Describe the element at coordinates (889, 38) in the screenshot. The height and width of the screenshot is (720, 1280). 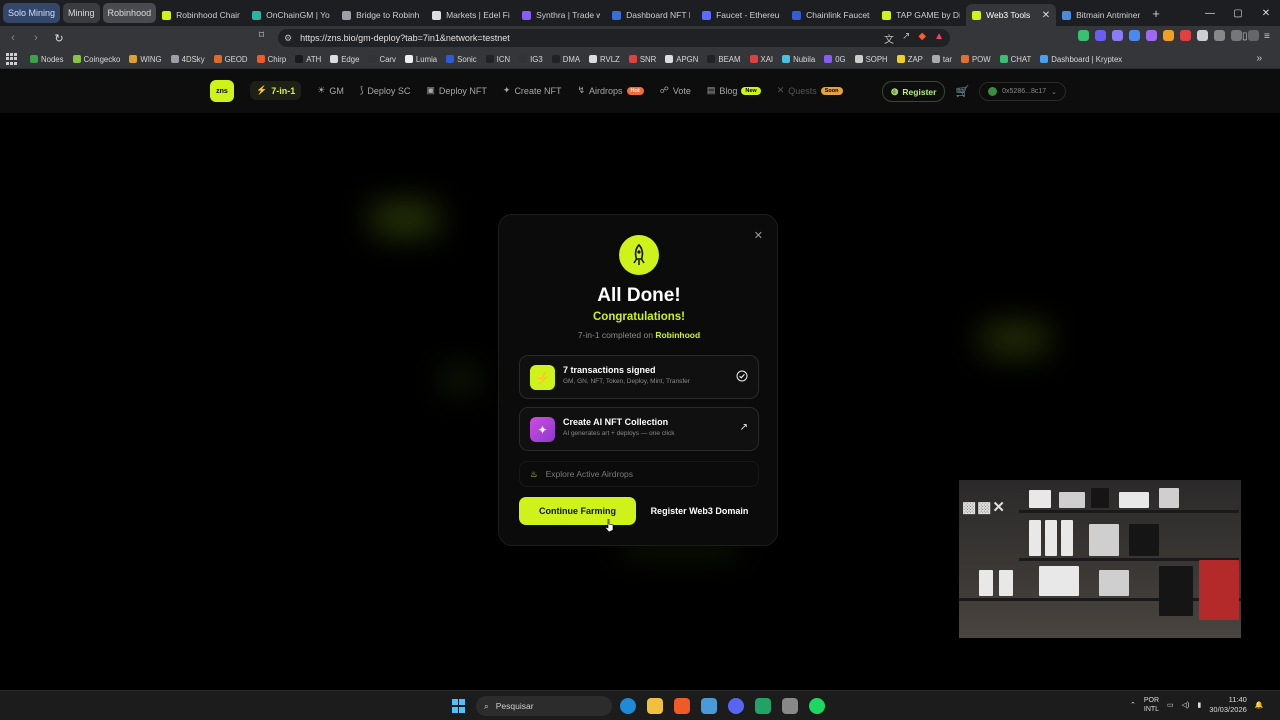
I see `translate-icon: 文` at that location.